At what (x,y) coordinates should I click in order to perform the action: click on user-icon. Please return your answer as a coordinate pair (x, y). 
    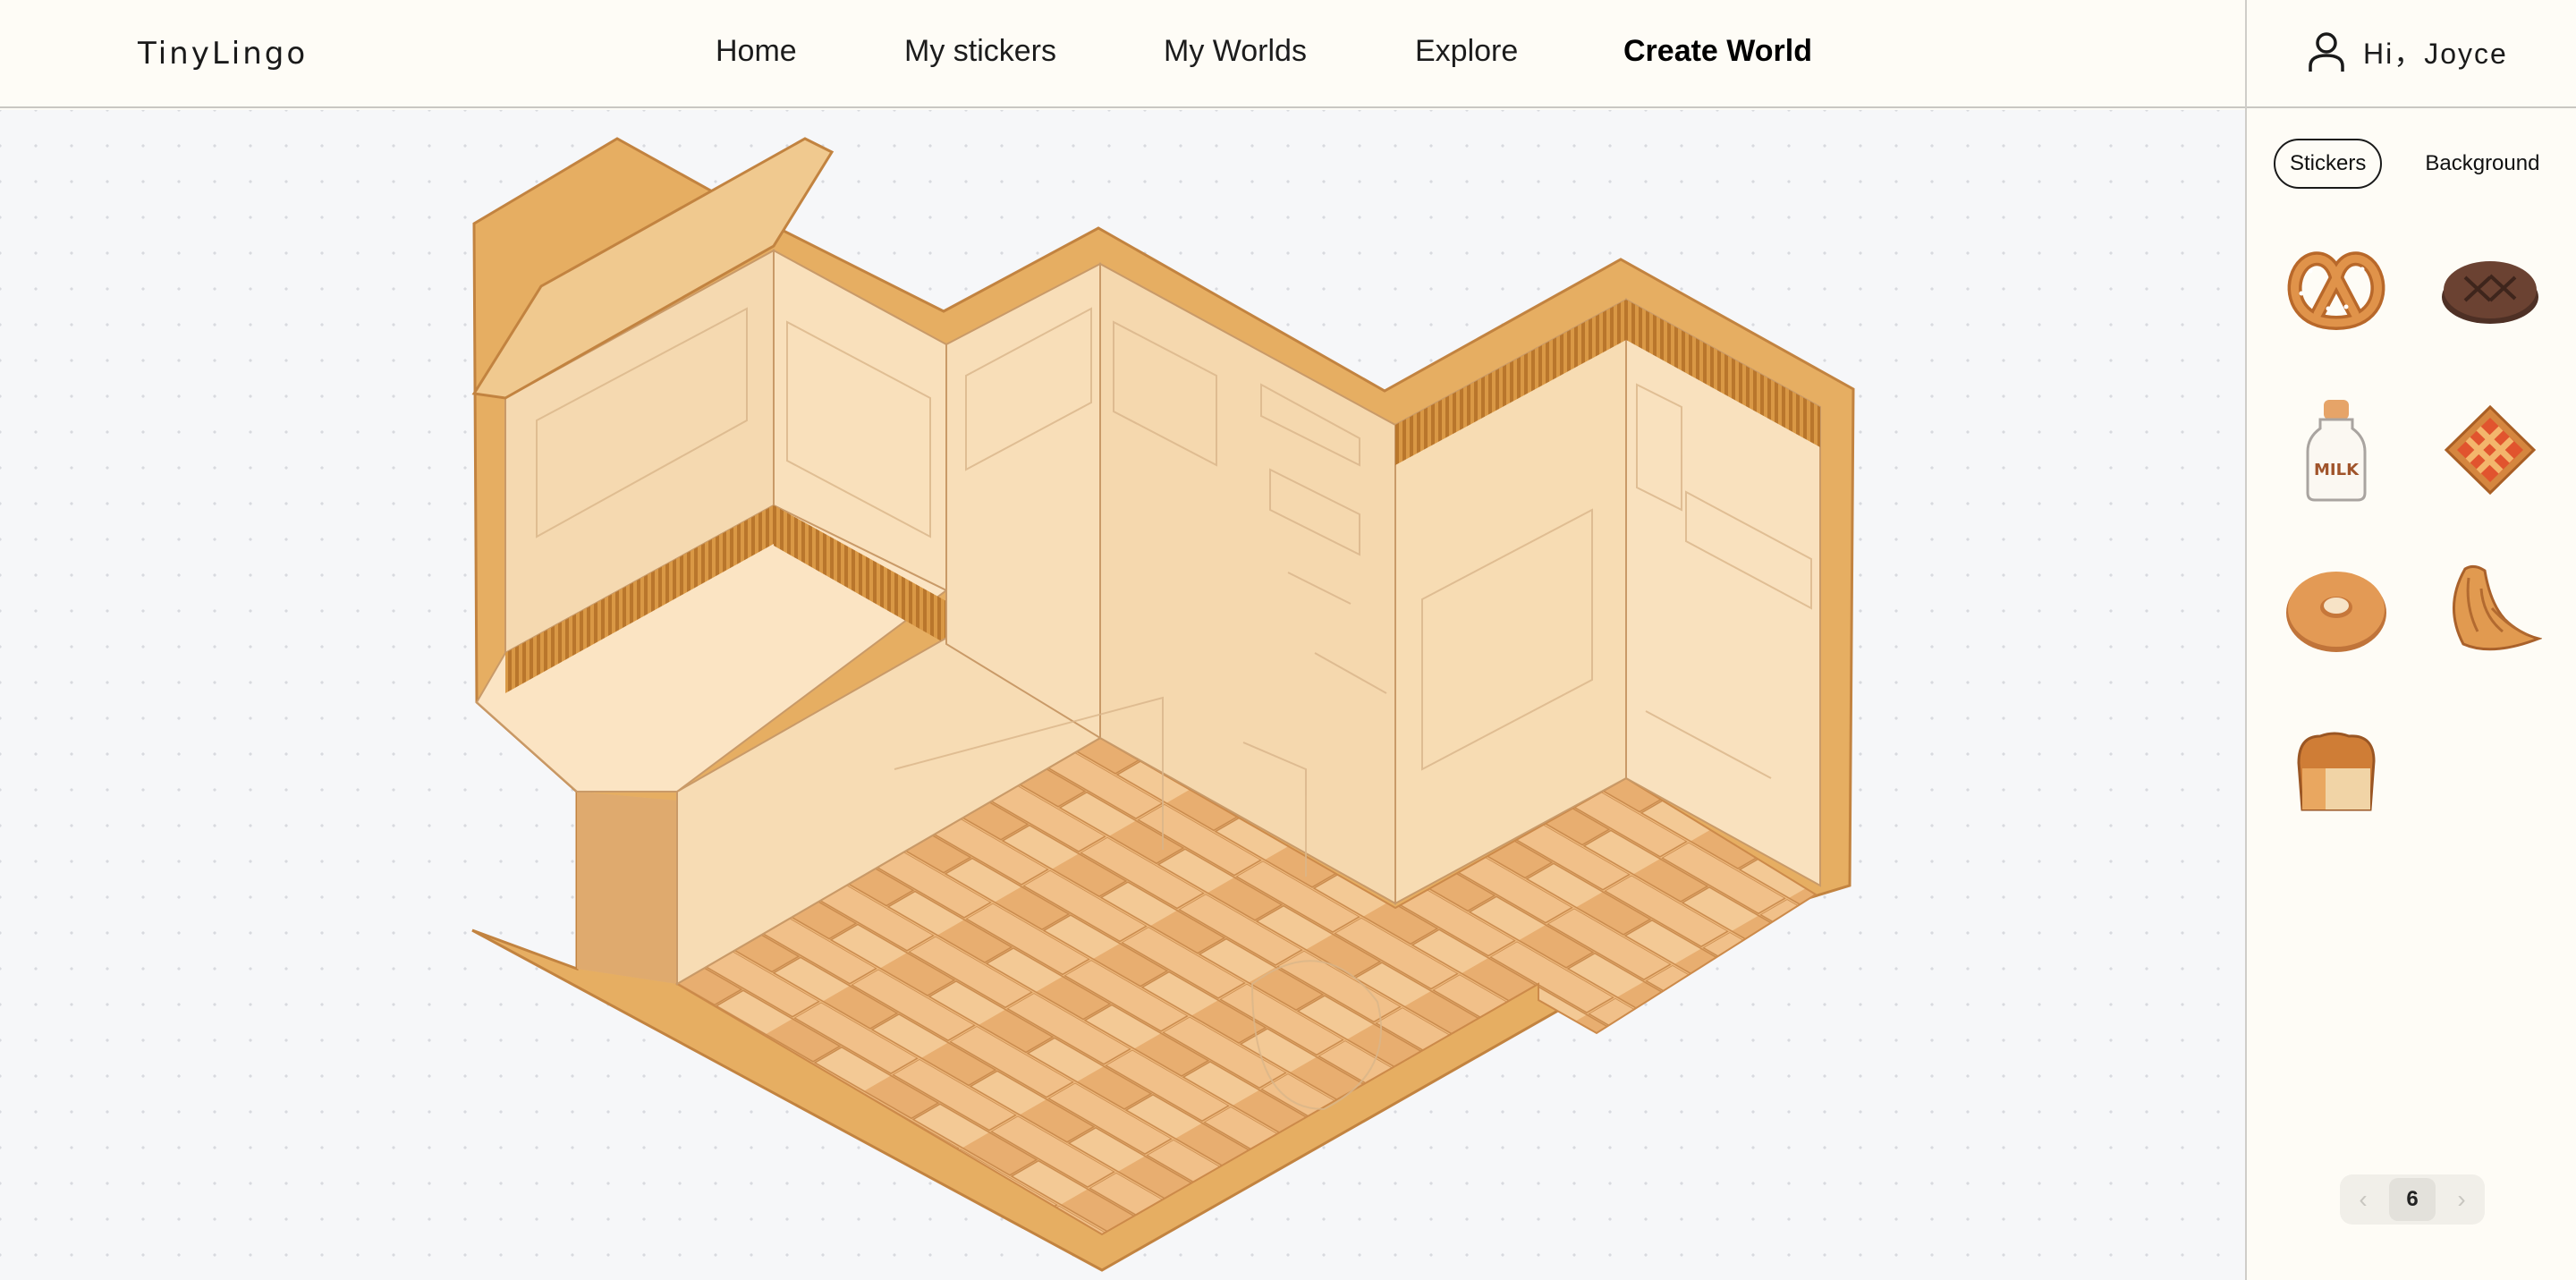
    Looking at the image, I should click on (2326, 52).